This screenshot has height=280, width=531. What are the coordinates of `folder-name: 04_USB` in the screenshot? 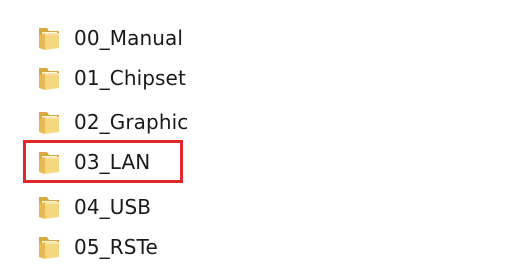 It's located at (113, 207).